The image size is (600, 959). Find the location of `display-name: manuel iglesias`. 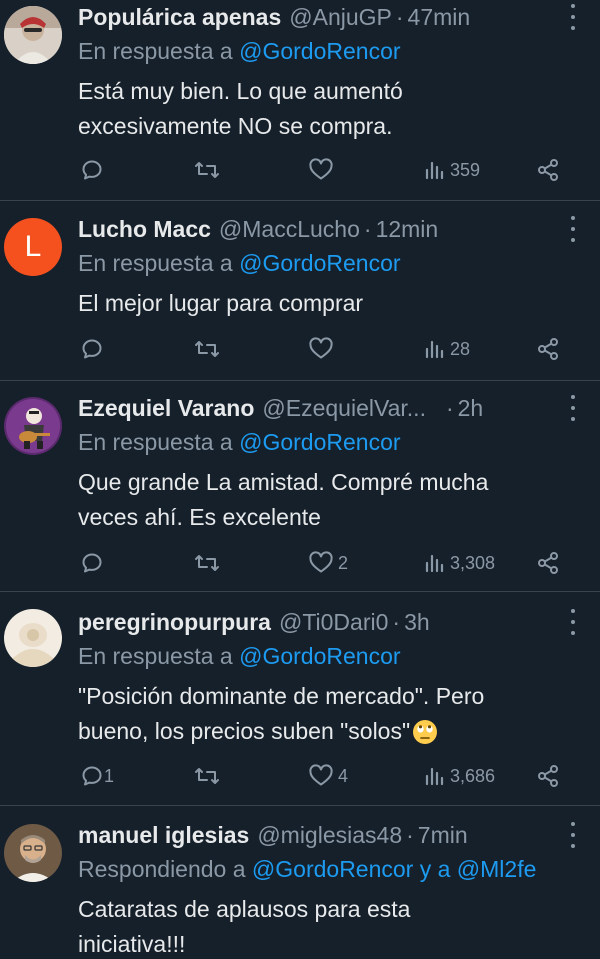

display-name: manuel iglesias is located at coordinates (163, 835).